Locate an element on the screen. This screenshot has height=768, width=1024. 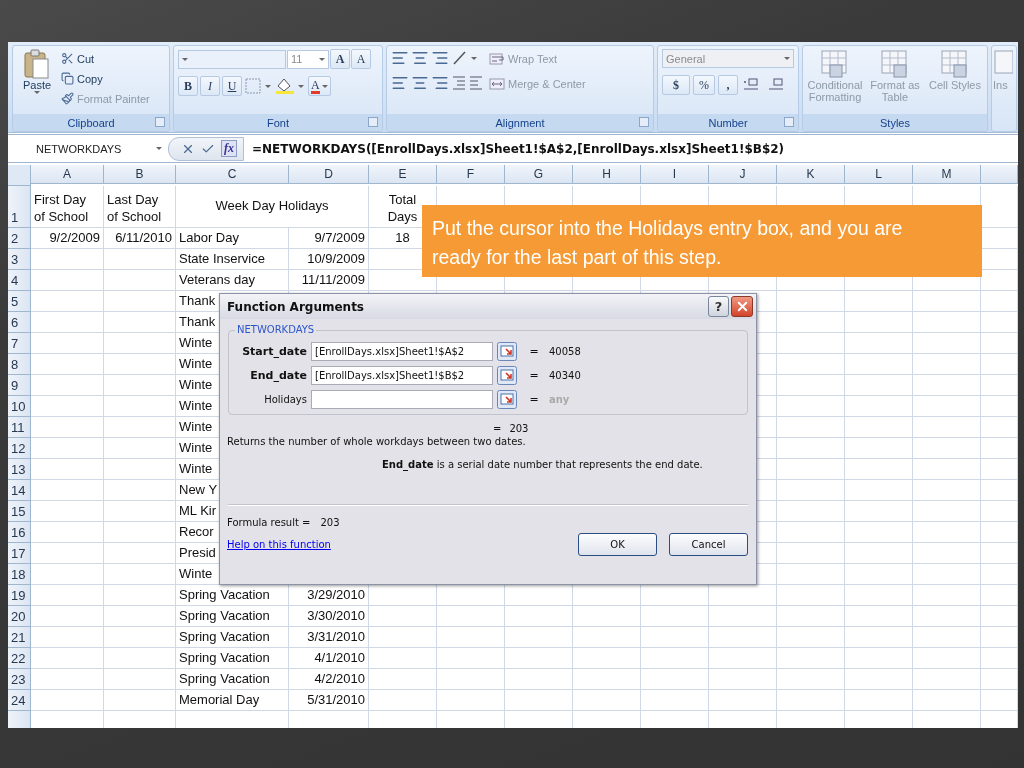
column-header: K is located at coordinates (811, 174).